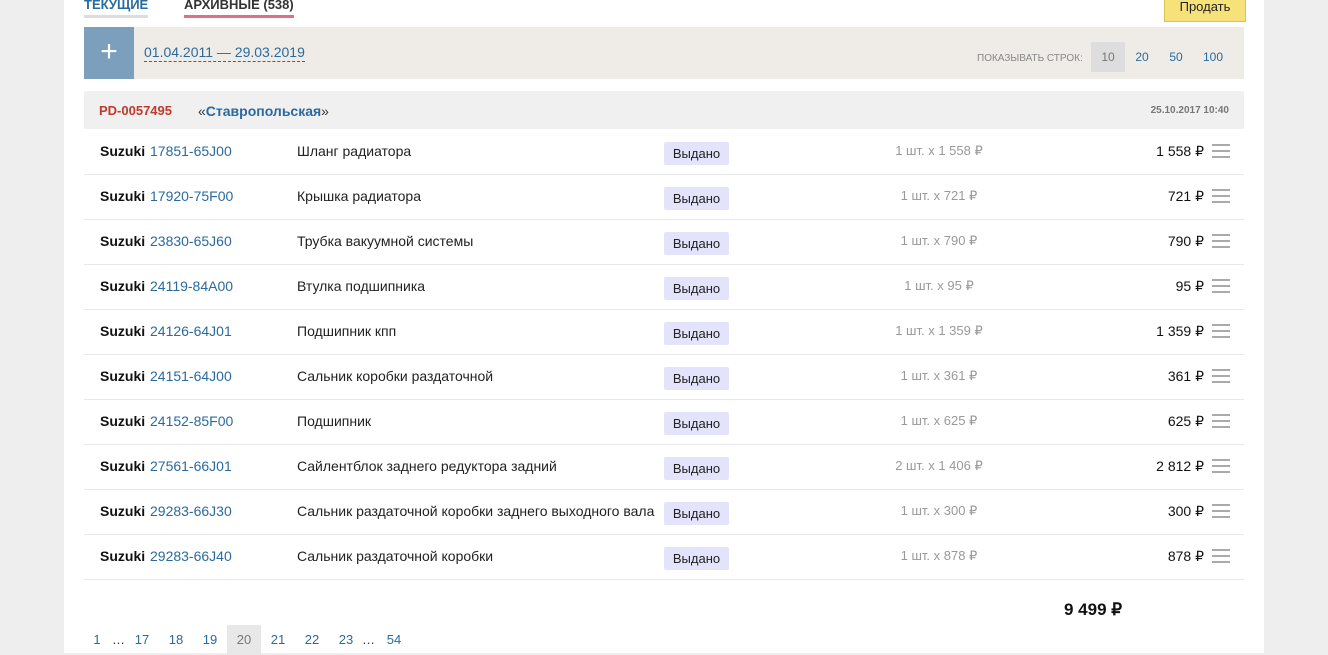  What do you see at coordinates (191, 196) in the screenshot?
I see `item-code-link: 17920-75F00` at bounding box center [191, 196].